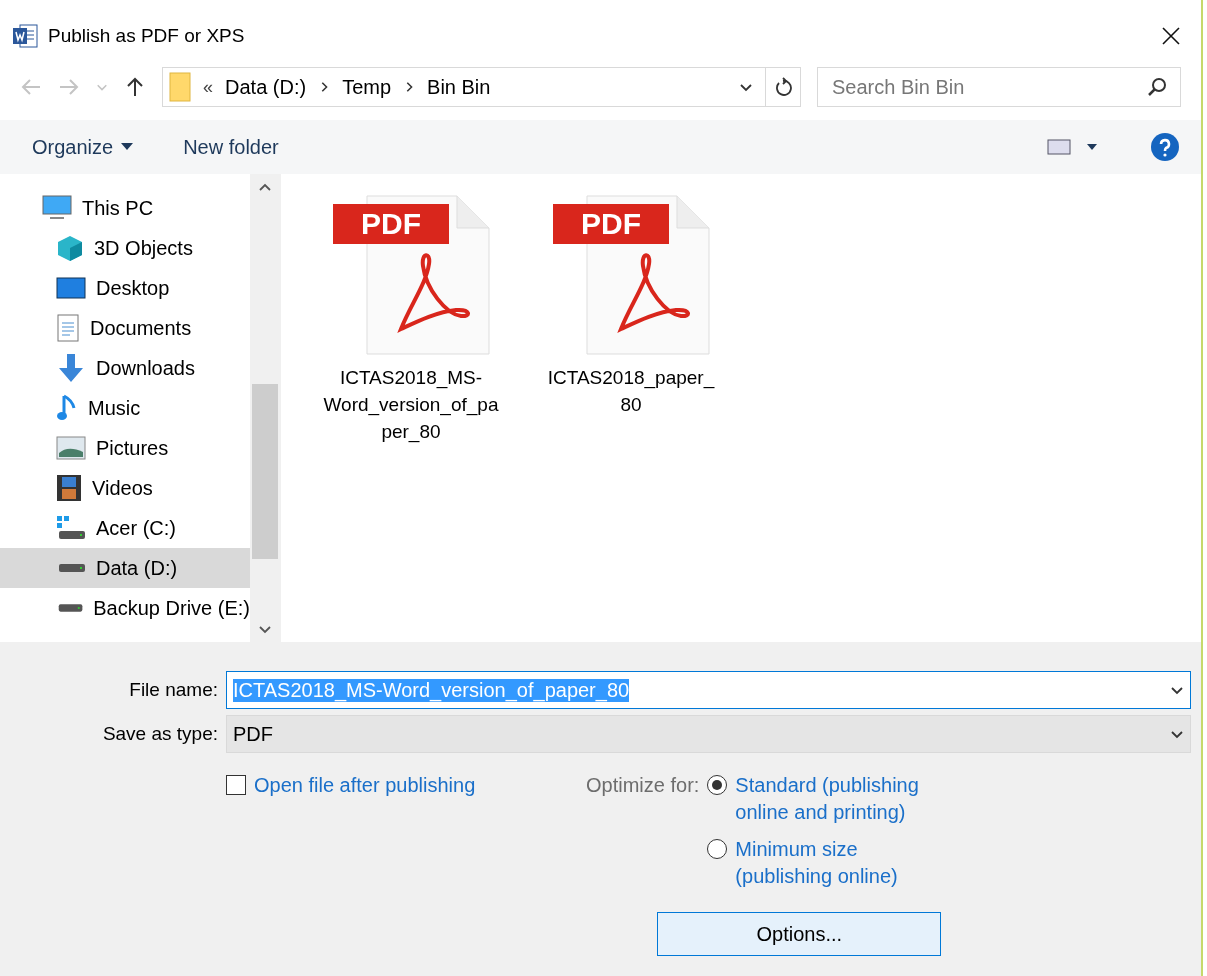 Image resolution: width=1207 pixels, height=976 pixels. I want to click on window-title: Publish as PDF or XPS, so click(147, 36).